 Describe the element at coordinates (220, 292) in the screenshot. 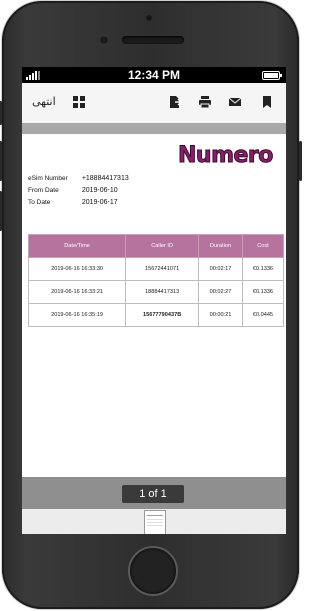

I see `cell-duration: 00:02:27` at that location.